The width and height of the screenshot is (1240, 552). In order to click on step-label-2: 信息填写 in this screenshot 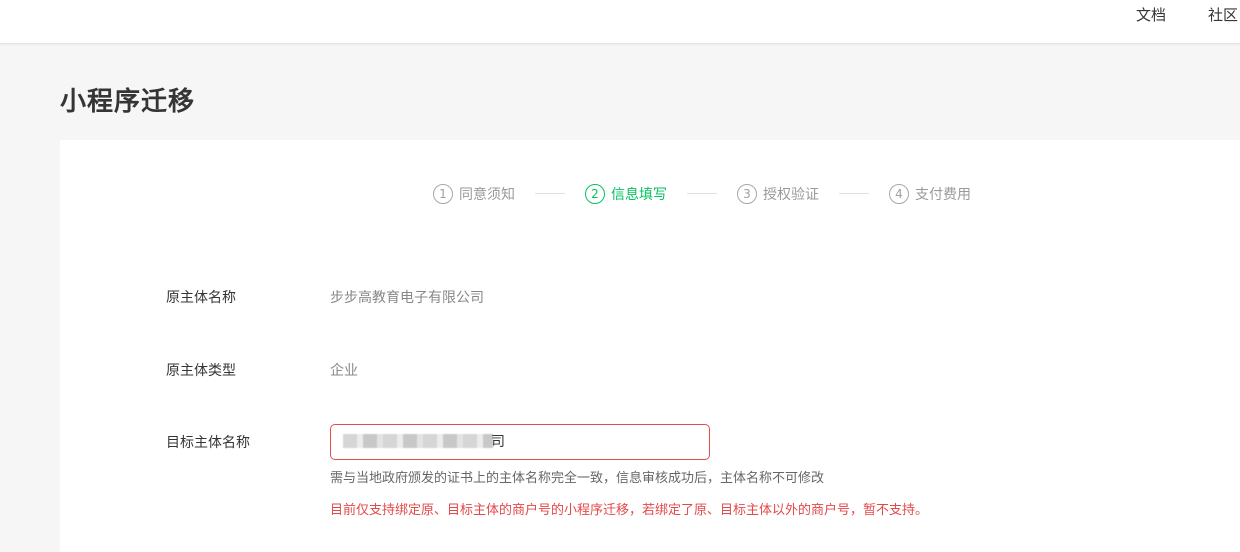, I will do `click(639, 195)`.